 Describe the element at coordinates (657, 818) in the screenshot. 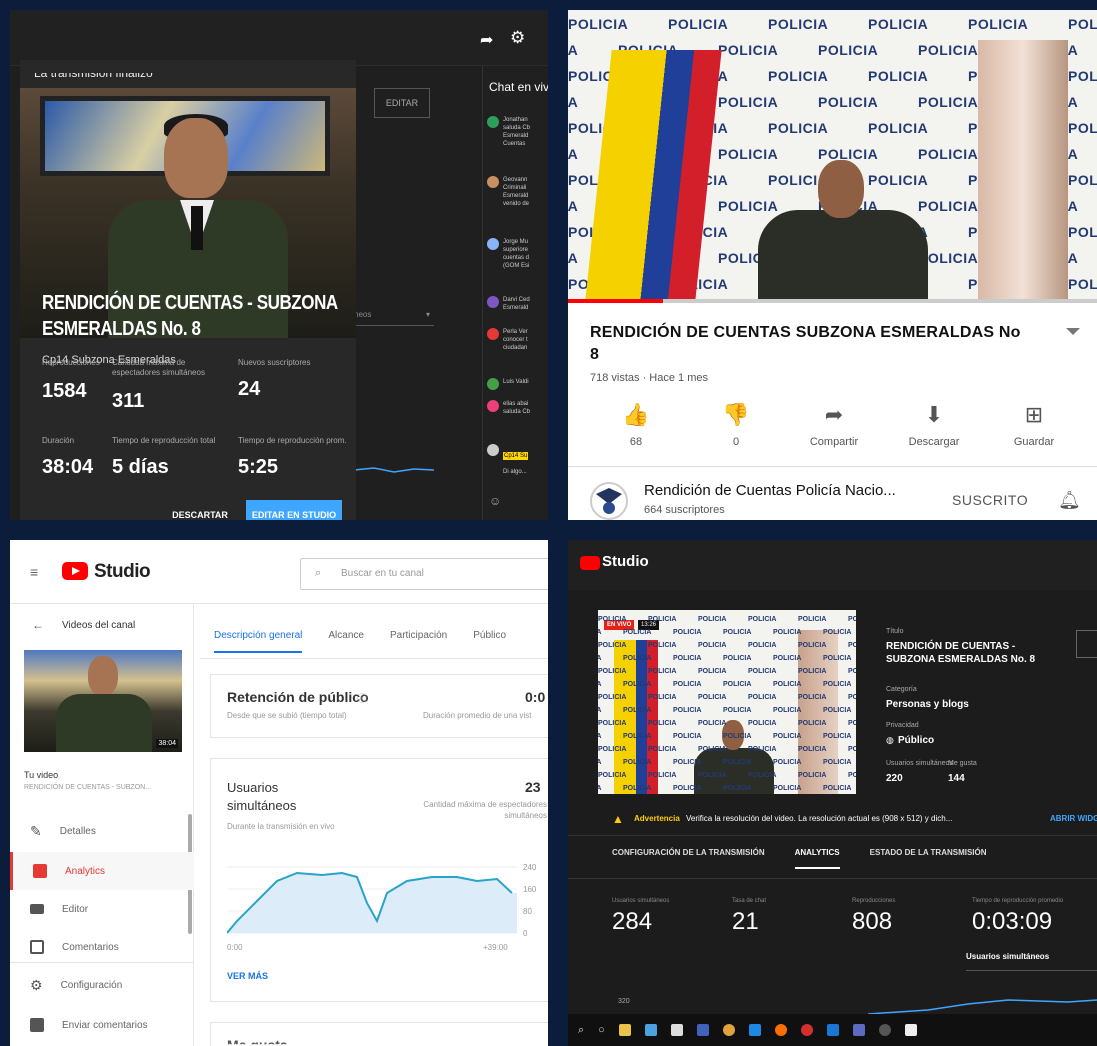

I see `warning-label: Advertencia` at that location.